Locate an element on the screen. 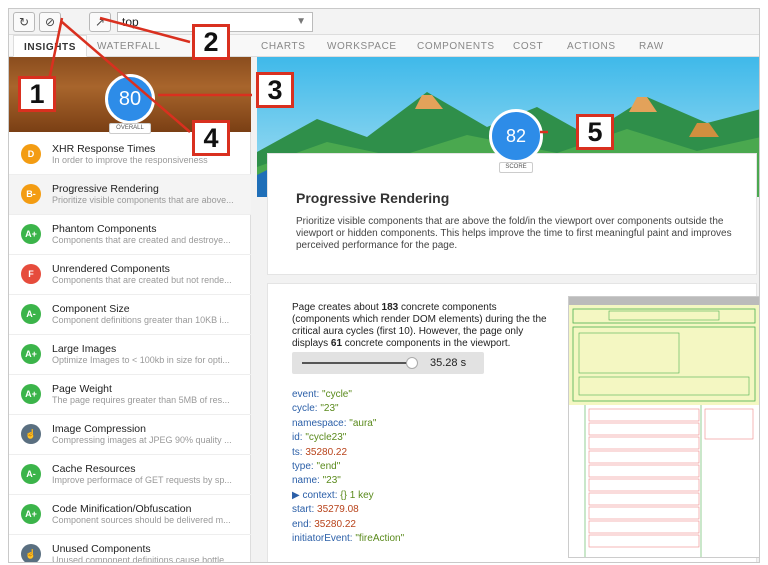 This screenshot has width=768, height=565. event-property: name: "23" is located at coordinates (348, 481).